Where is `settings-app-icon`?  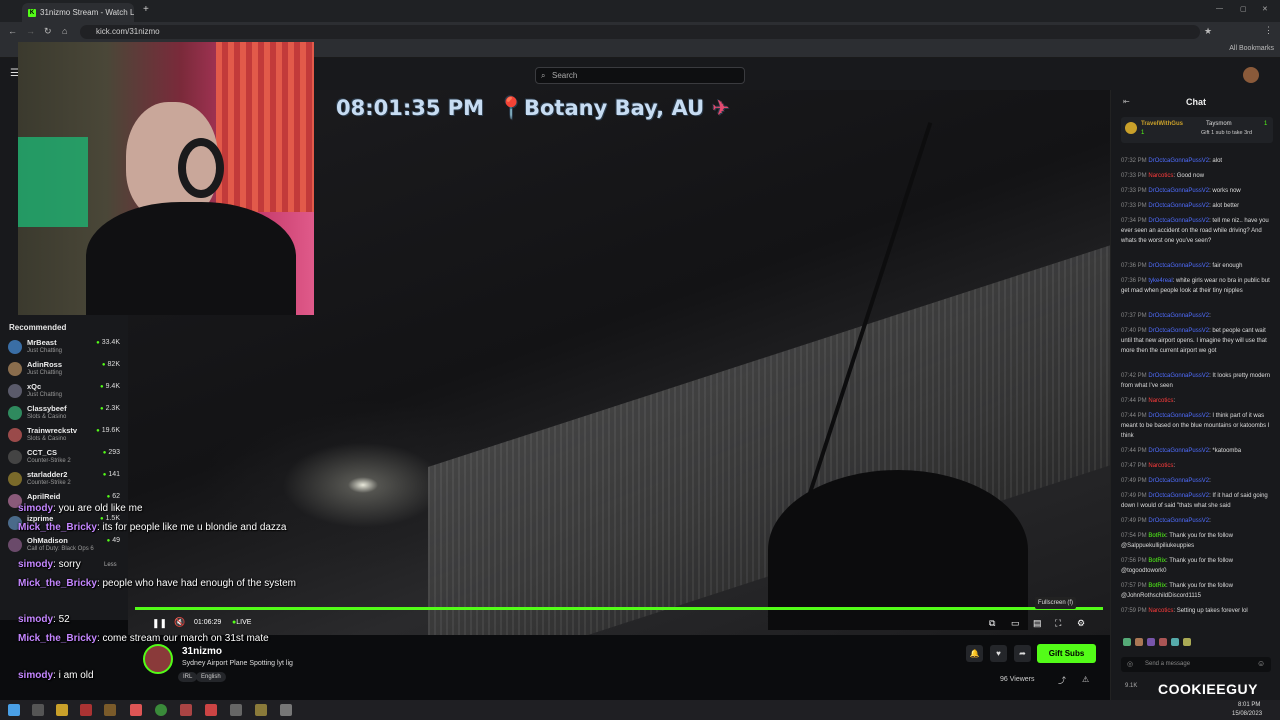 settings-app-icon is located at coordinates (286, 710).